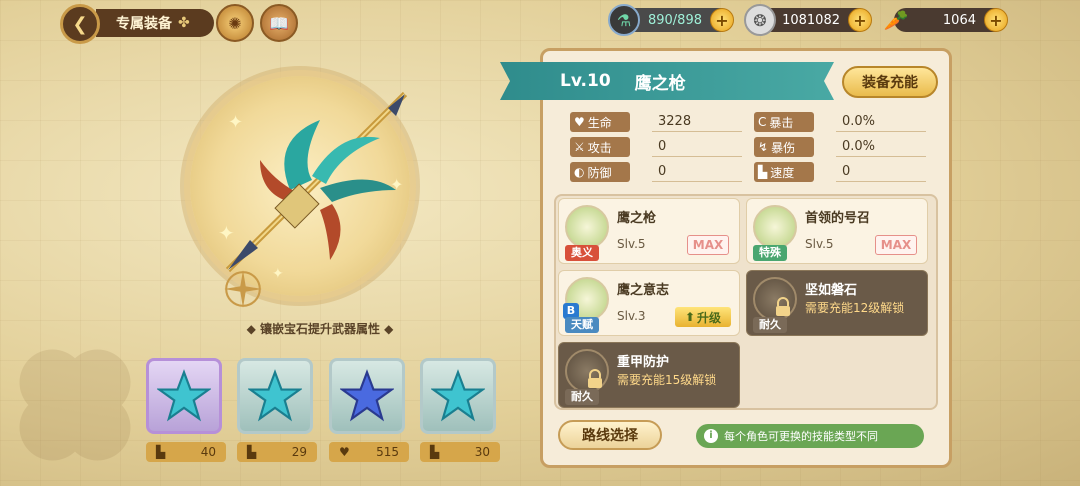 This screenshot has width=1080, height=486. Describe the element at coordinates (75, 405) in the screenshot. I see `clover-watermark` at that location.